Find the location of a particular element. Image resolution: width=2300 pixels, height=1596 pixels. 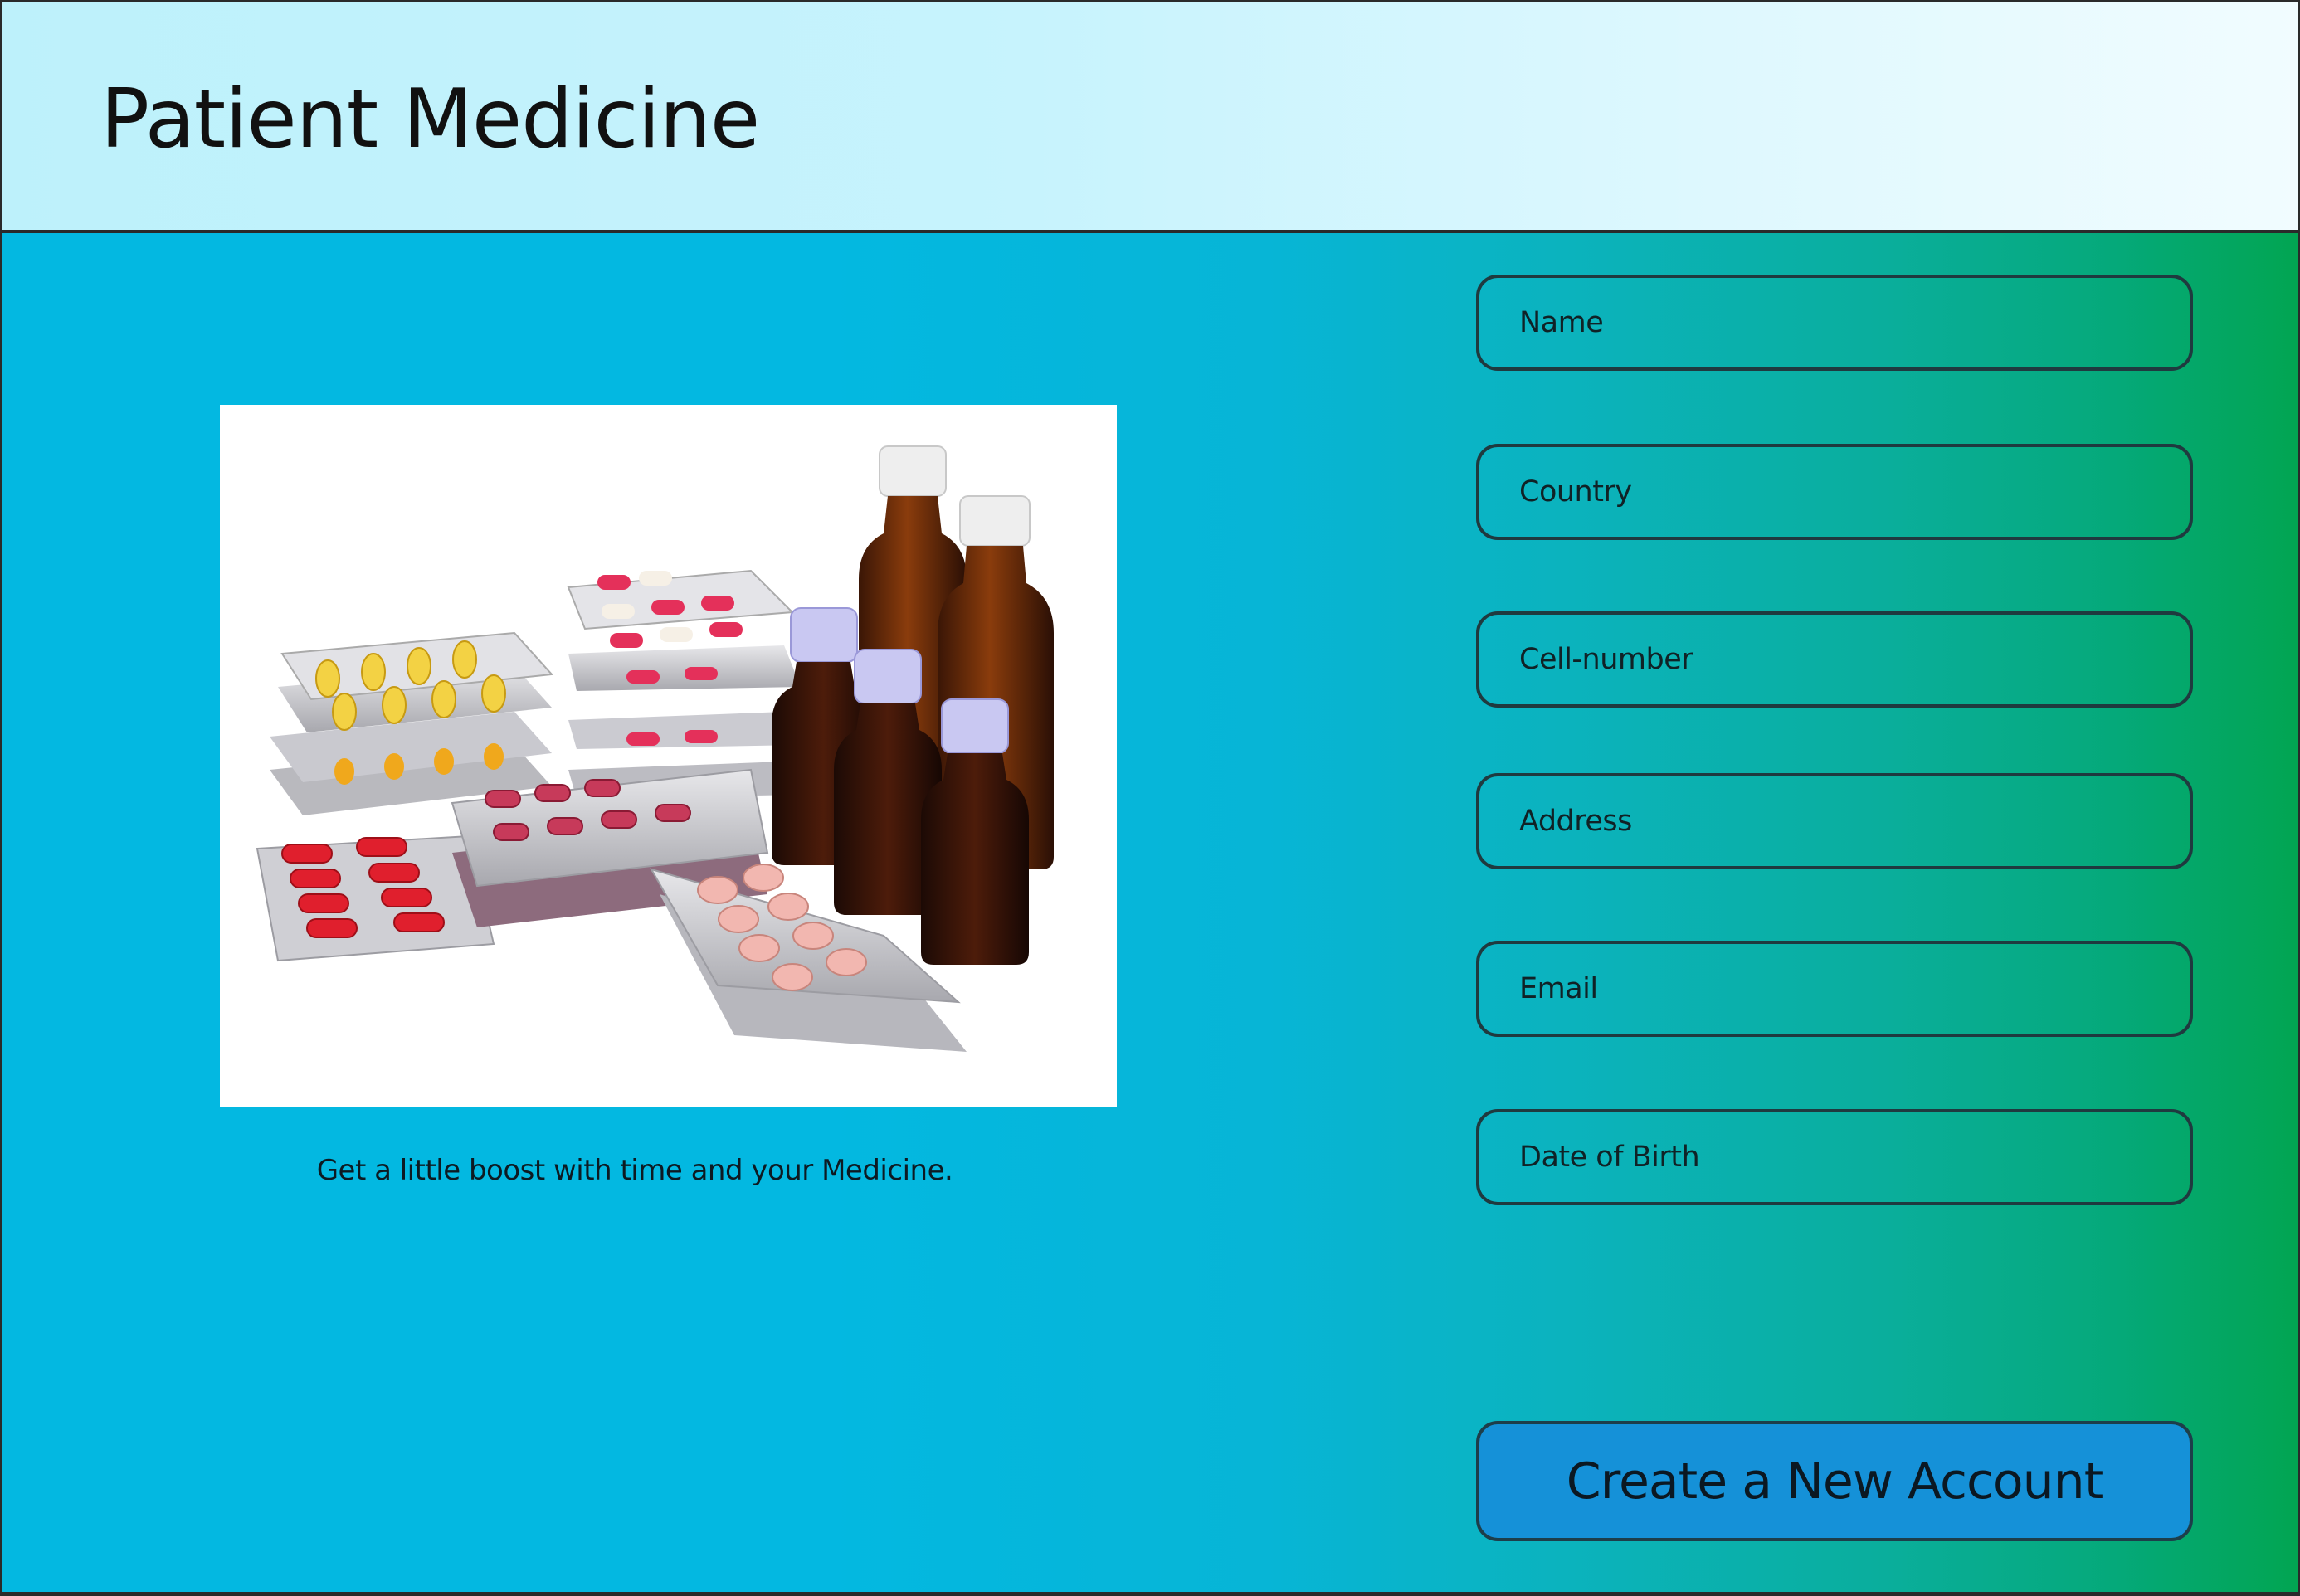

create-account-button: Create a New Account is located at coordinates (1834, 1481).